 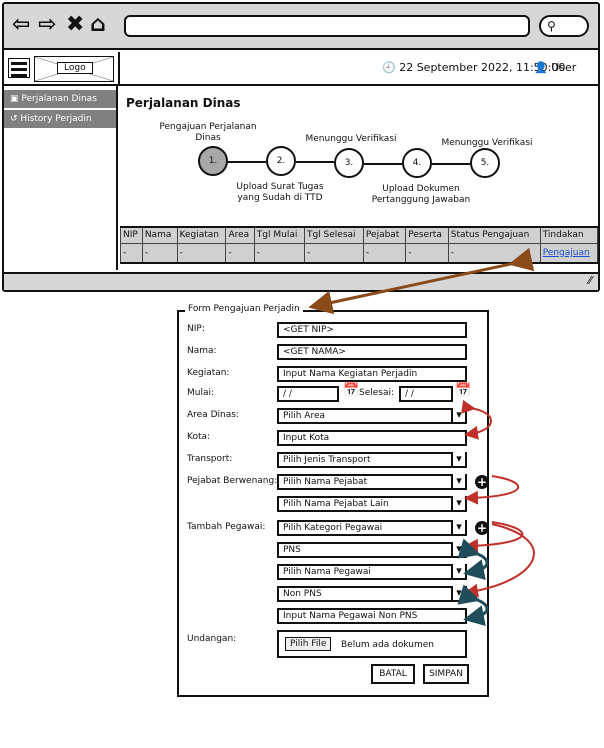 What do you see at coordinates (389, 67) in the screenshot?
I see `clock-icon: 🕘` at bounding box center [389, 67].